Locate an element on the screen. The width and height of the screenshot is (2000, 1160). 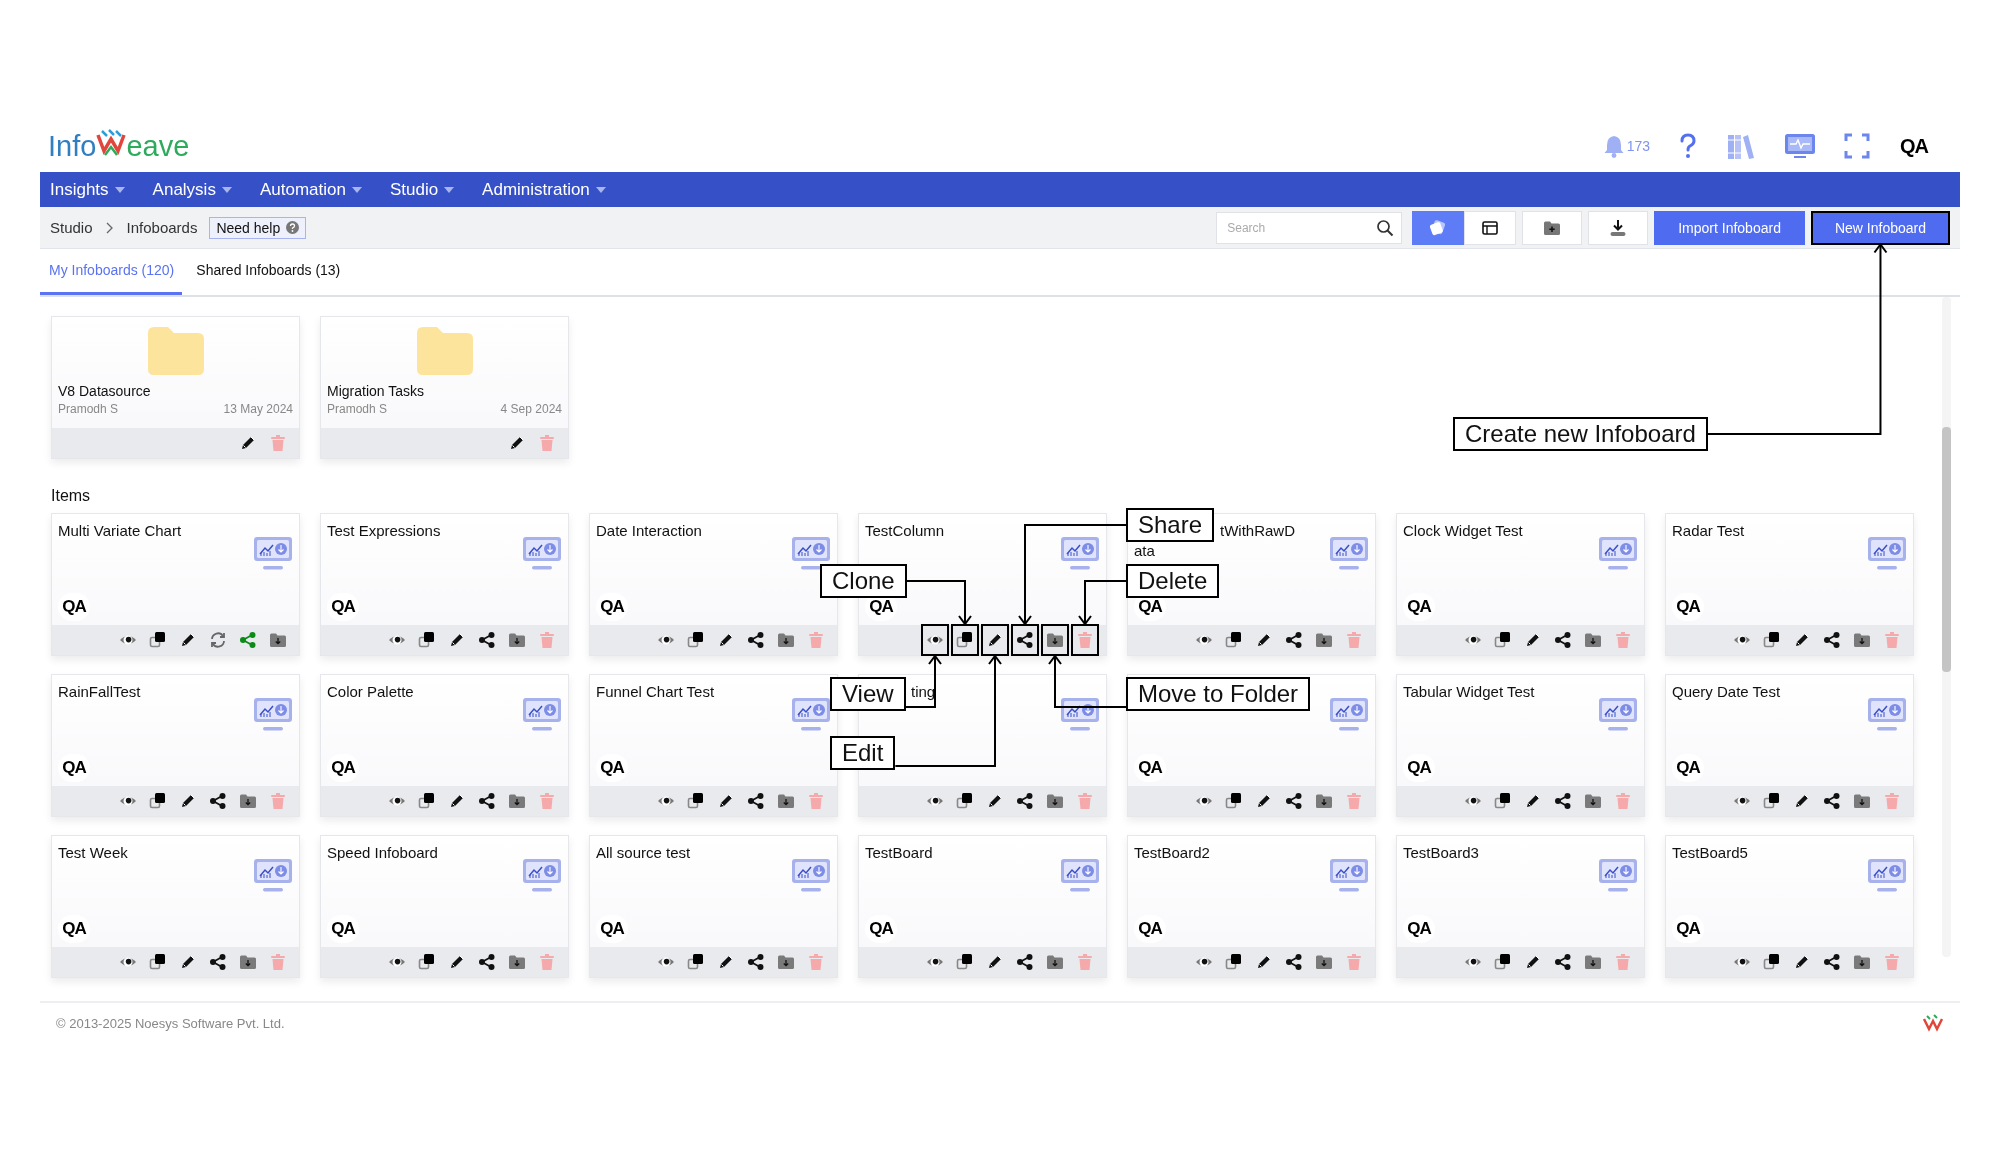
infoboard-card: Color Palette QA is located at coordinates (444, 745).